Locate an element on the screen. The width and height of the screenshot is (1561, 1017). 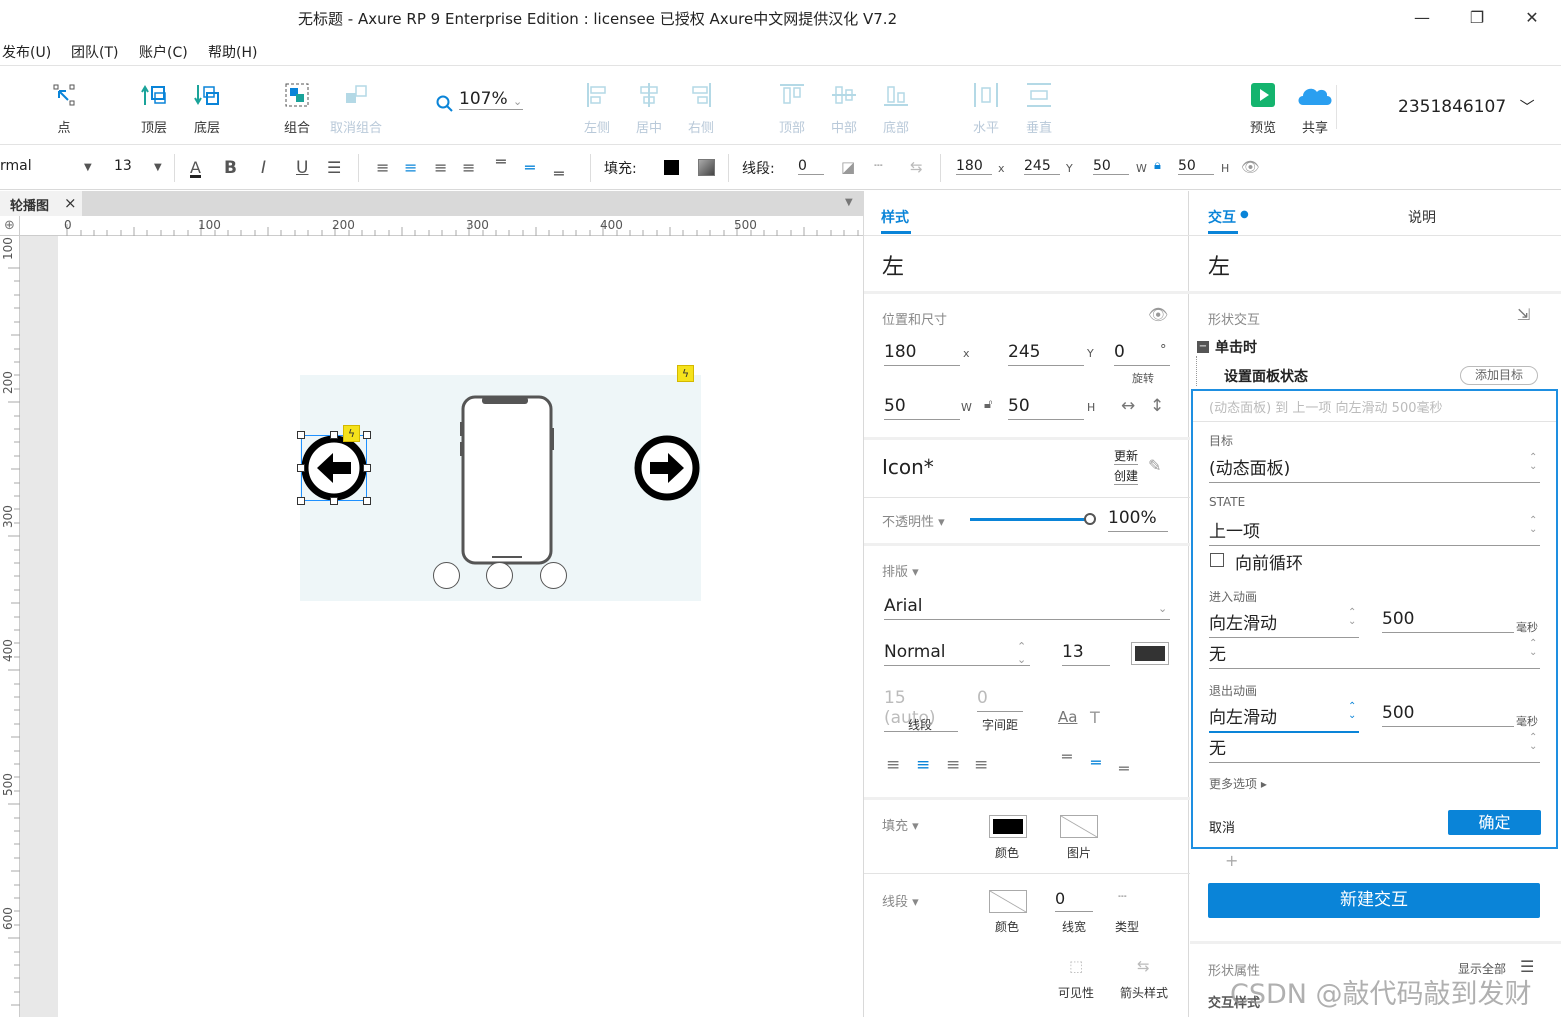
enter-animation-select: 向左滑动 is located at coordinates (1284, 623).